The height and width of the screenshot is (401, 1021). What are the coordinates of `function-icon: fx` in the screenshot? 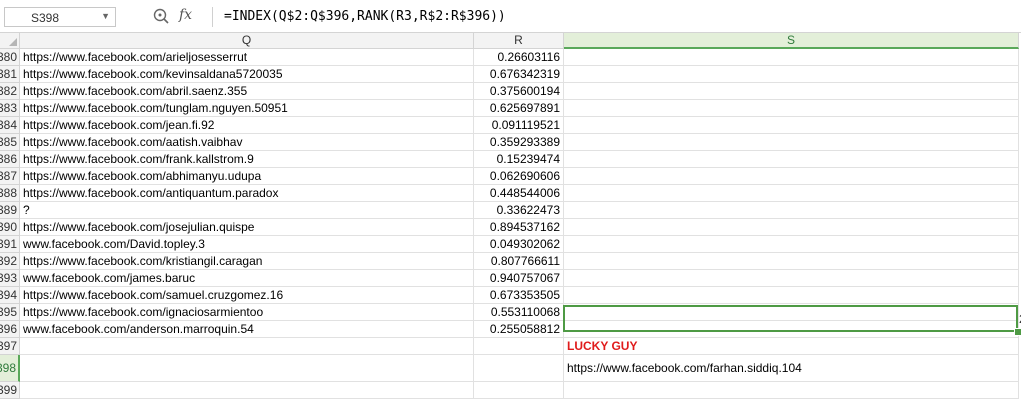 It's located at (185, 15).